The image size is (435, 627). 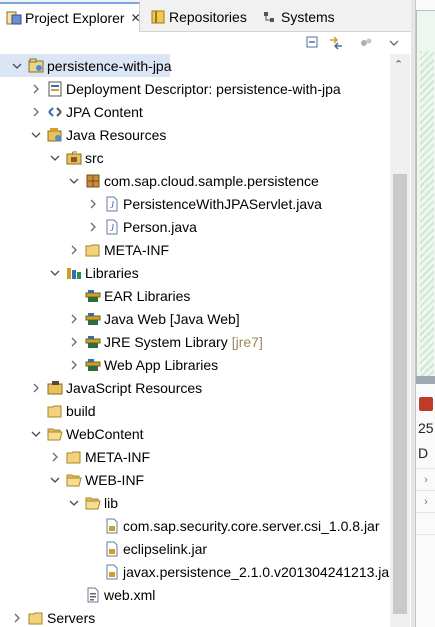 I want to click on tree-item: J PersistenceWithJPAServlet.java, so click(x=161, y=203).